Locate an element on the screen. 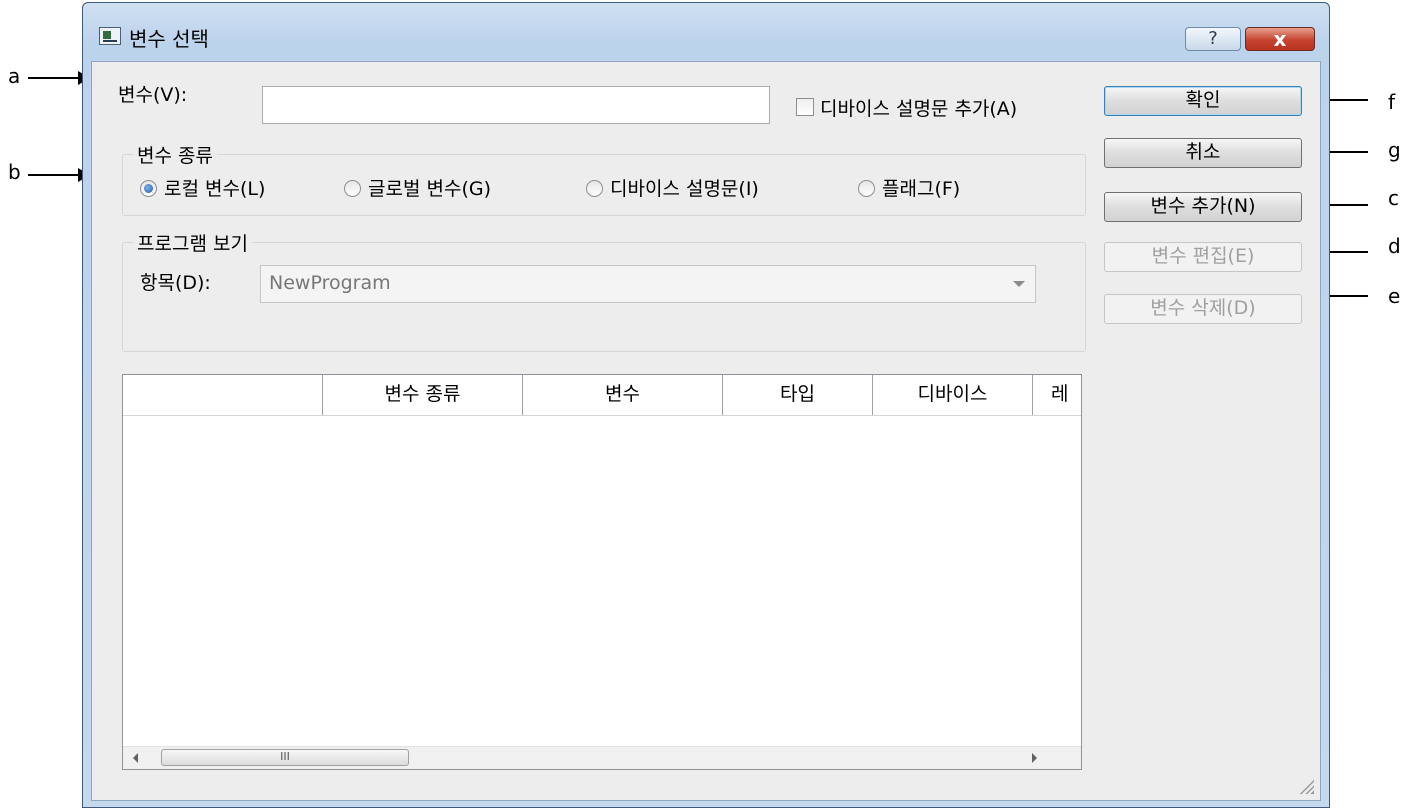 Image resolution: width=1414 pixels, height=812 pixels. radio-flag-label: 플래그(F) is located at coordinates (921, 187).